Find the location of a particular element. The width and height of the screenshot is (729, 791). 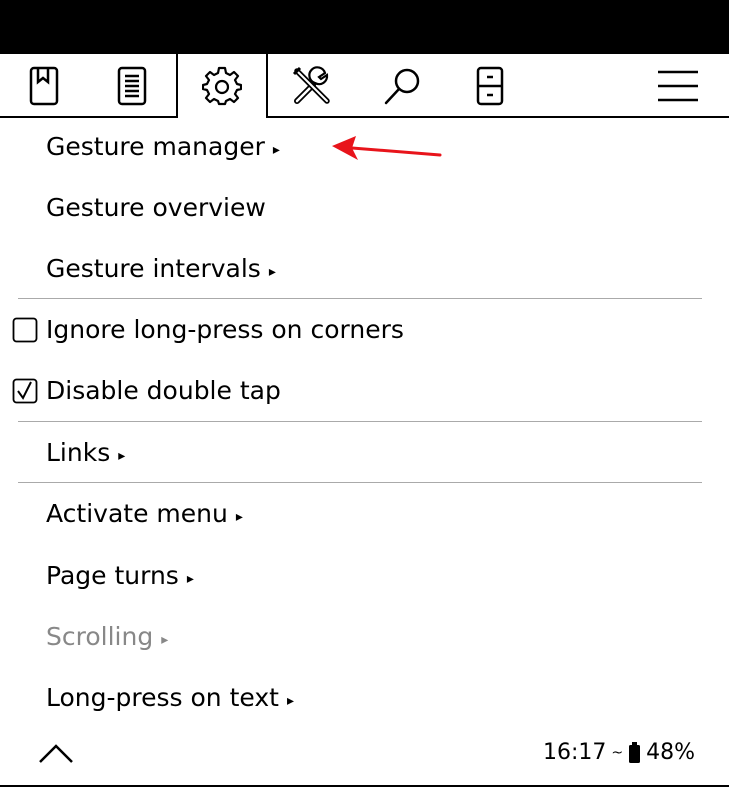

tab-settings is located at coordinates (222, 86).